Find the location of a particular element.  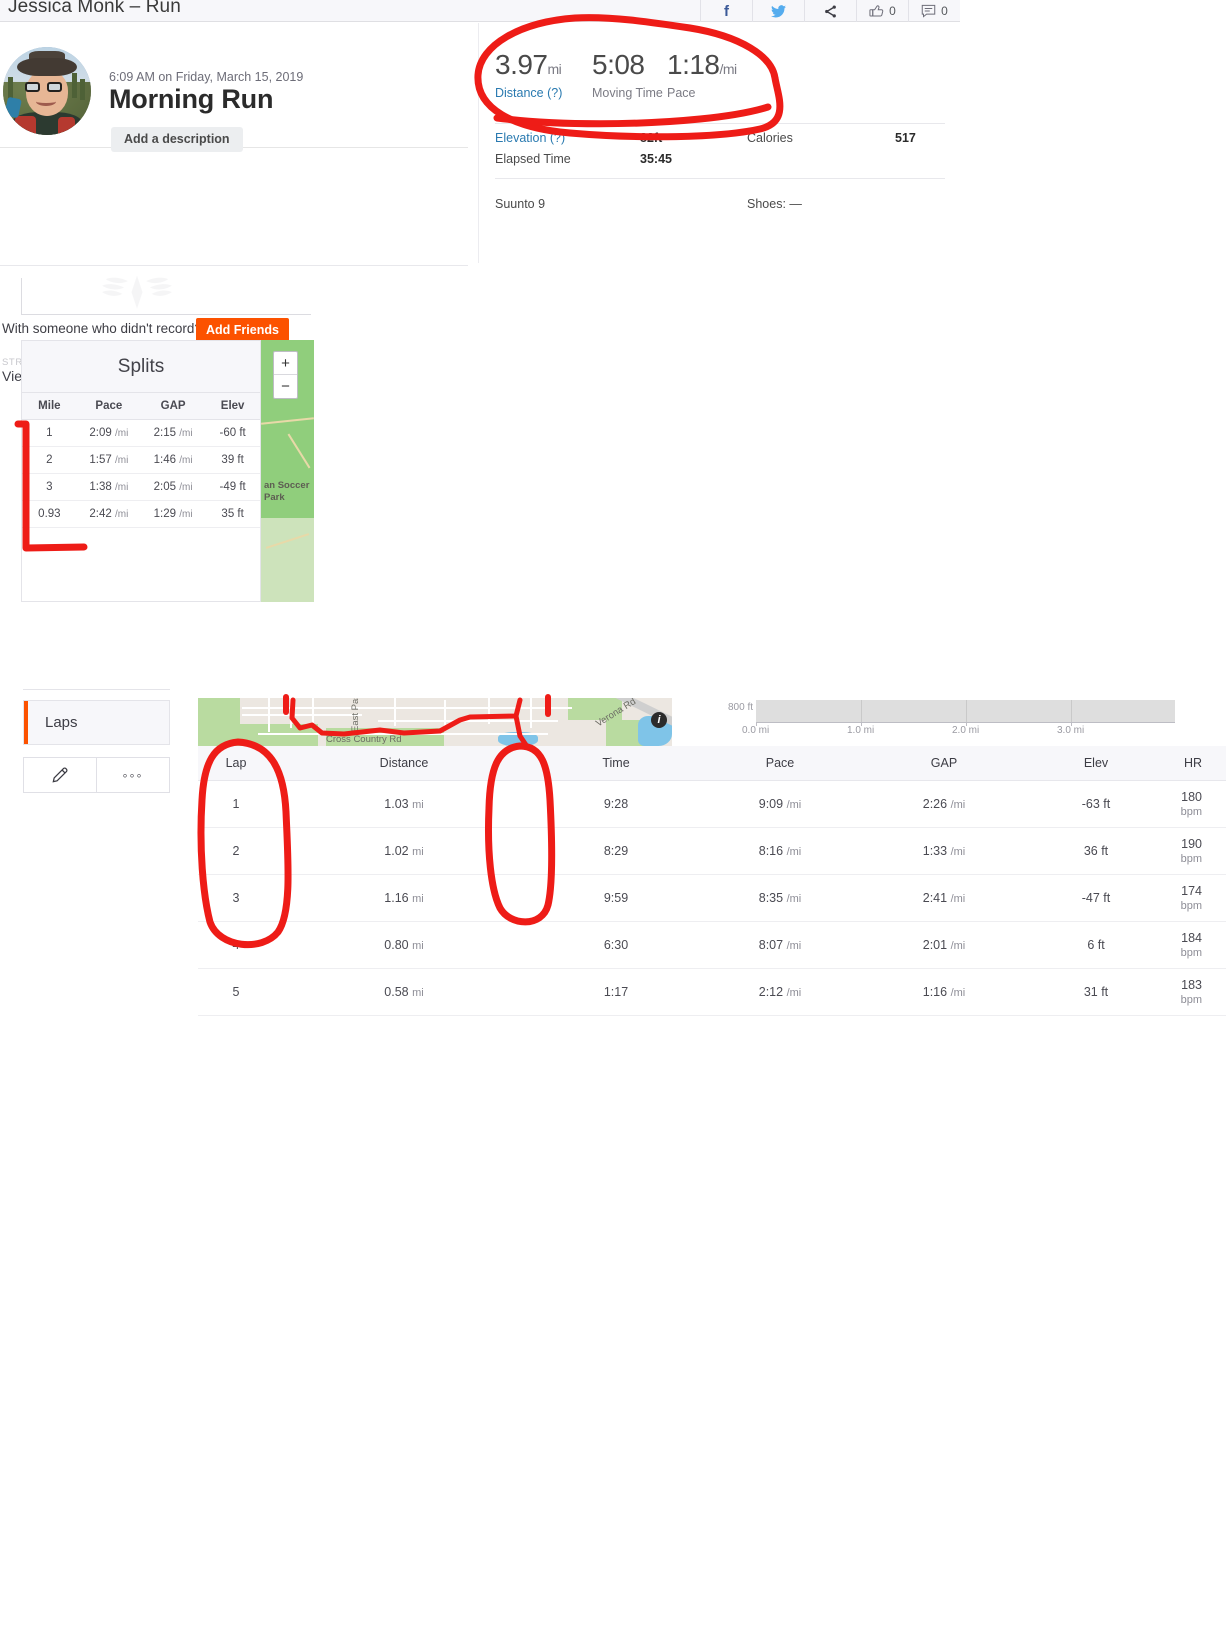

twitter-icon is located at coordinates (778, 11).